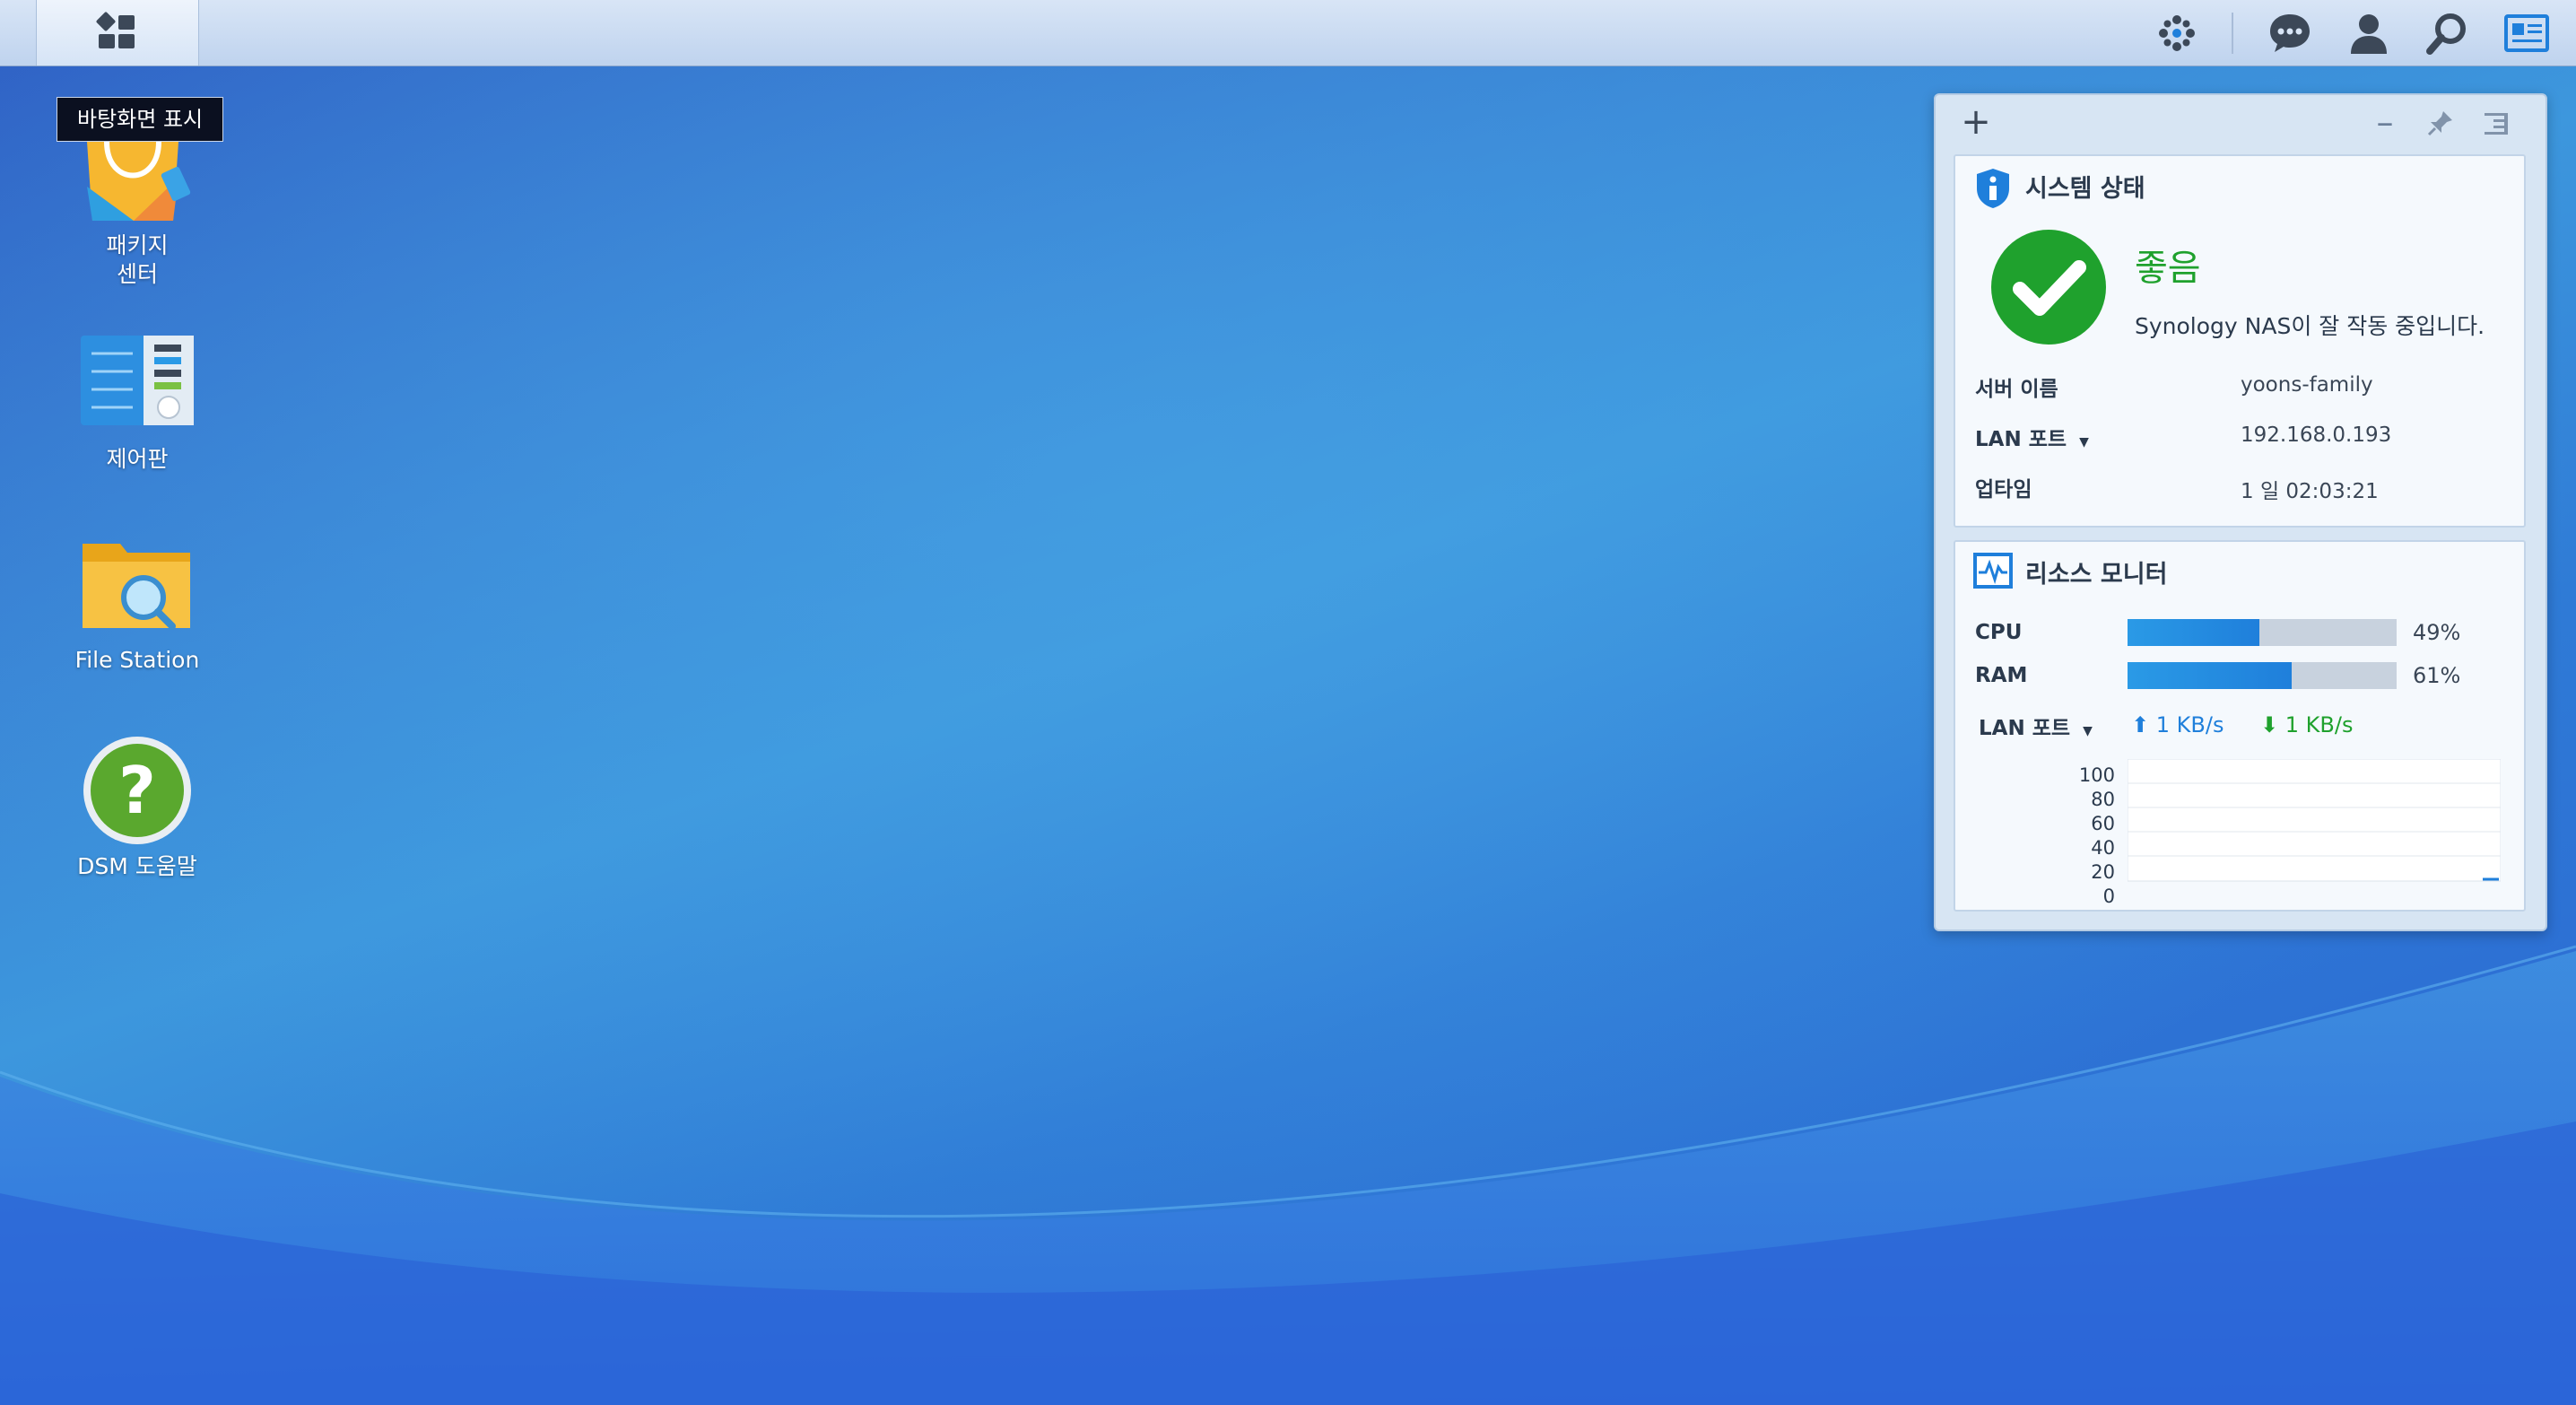 The height and width of the screenshot is (1405, 2576). Describe the element at coordinates (2096, 575) in the screenshot. I see `resource-monitor-title: 리소스 모니터` at that location.